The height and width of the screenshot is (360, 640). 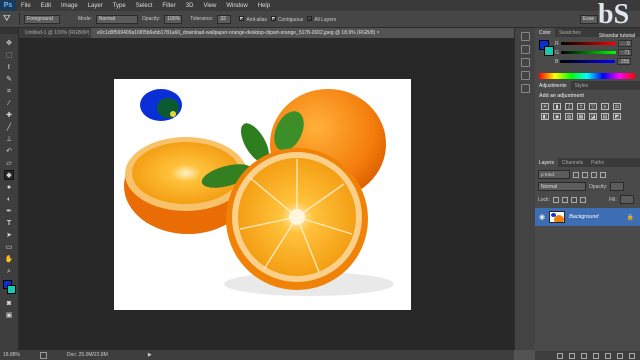 What do you see at coordinates (593, 106) in the screenshot?
I see `vibrance-icon: ▽` at bounding box center [593, 106].